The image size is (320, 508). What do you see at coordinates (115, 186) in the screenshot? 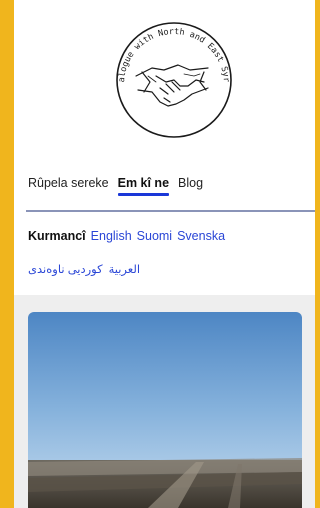
I see `main-nav: Rûpela sereke Em kî ne Blog` at bounding box center [115, 186].